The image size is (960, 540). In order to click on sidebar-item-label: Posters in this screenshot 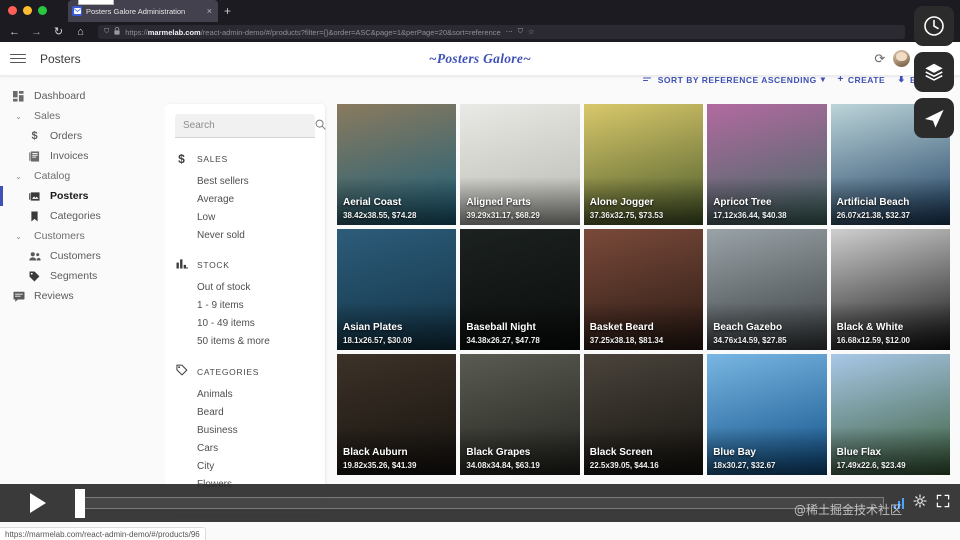, I will do `click(69, 196)`.